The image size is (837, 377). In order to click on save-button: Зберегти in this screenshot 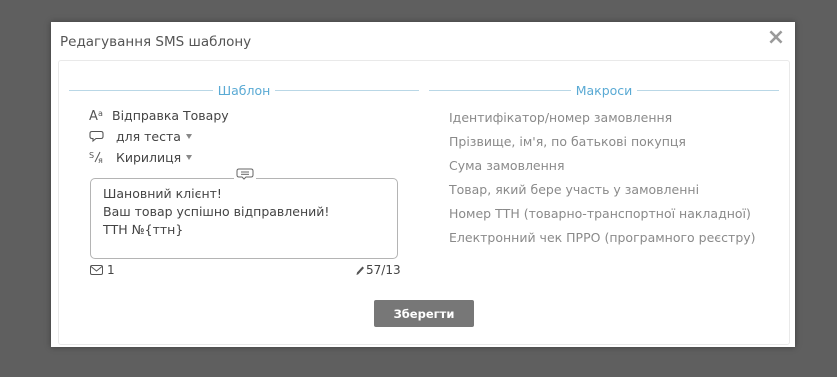, I will do `click(424, 313)`.